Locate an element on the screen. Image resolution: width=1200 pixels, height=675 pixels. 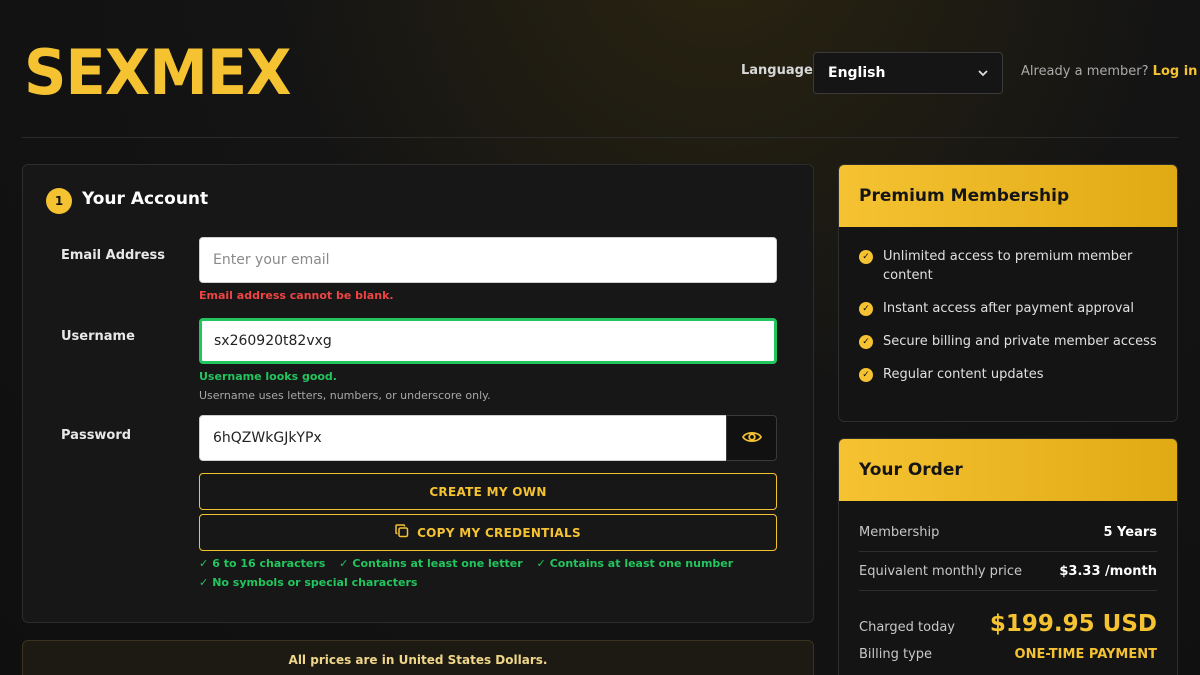
username-success-message: Username looks good. is located at coordinates (268, 376).